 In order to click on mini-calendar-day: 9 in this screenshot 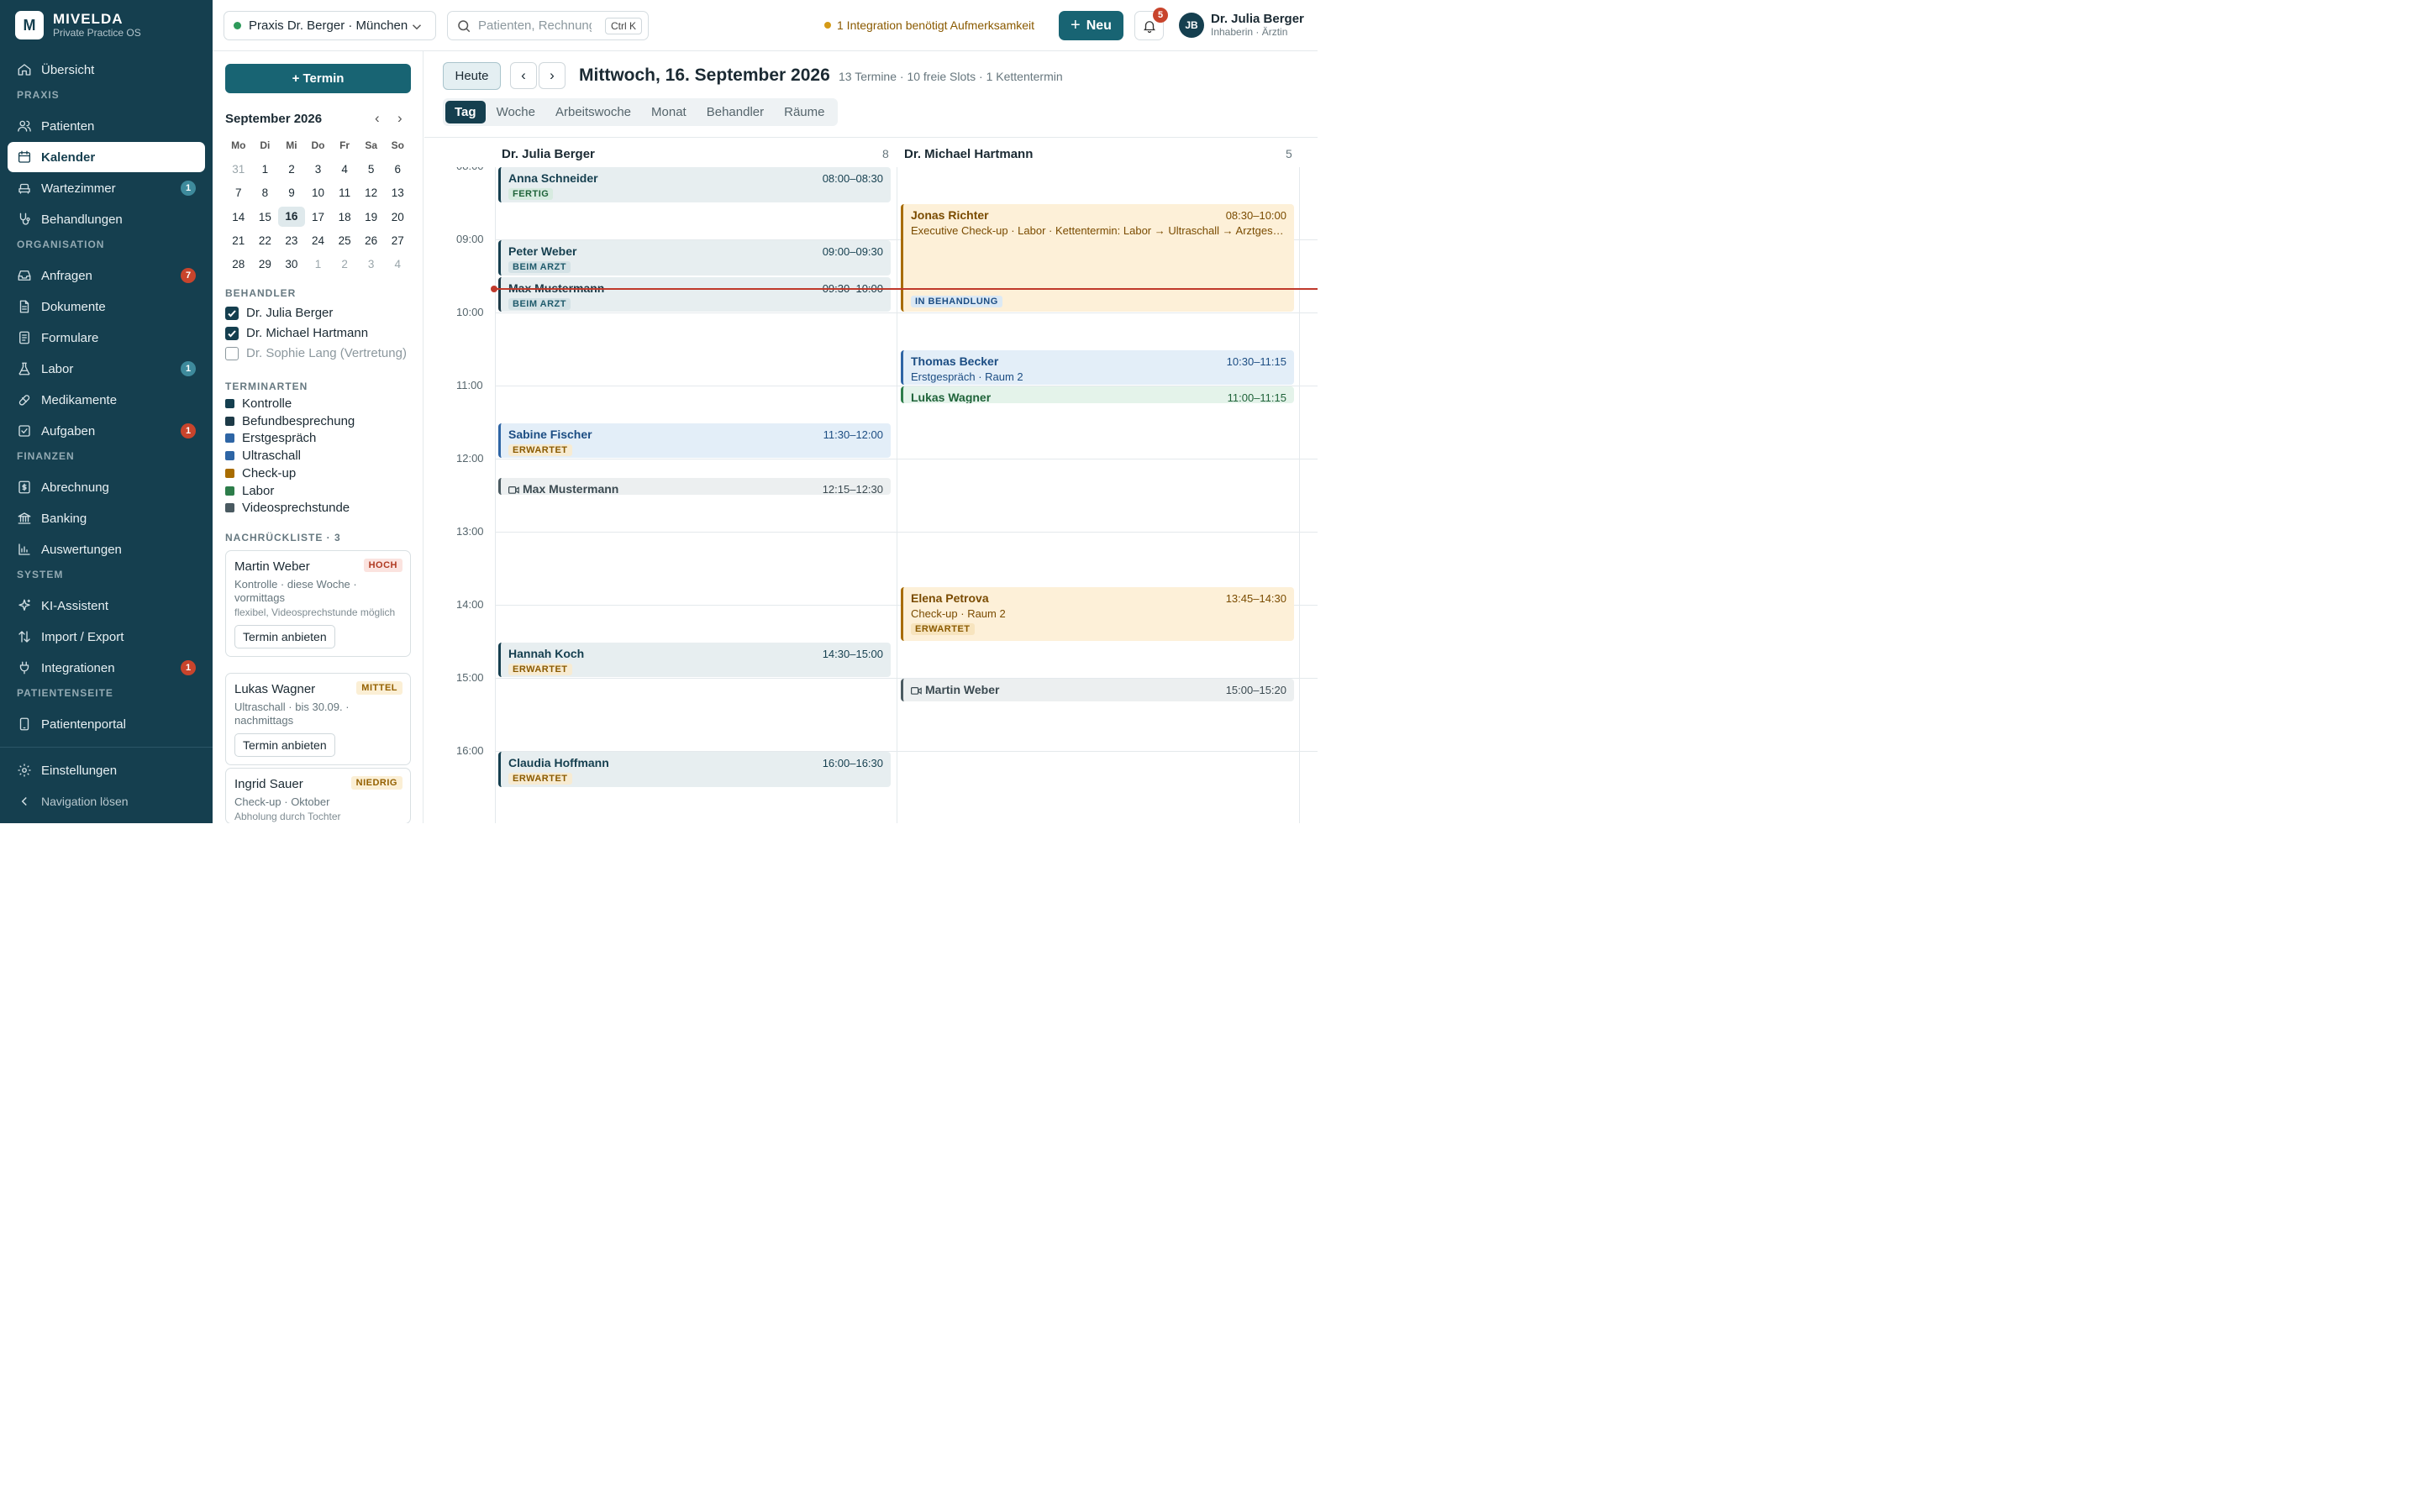, I will do `click(291, 192)`.